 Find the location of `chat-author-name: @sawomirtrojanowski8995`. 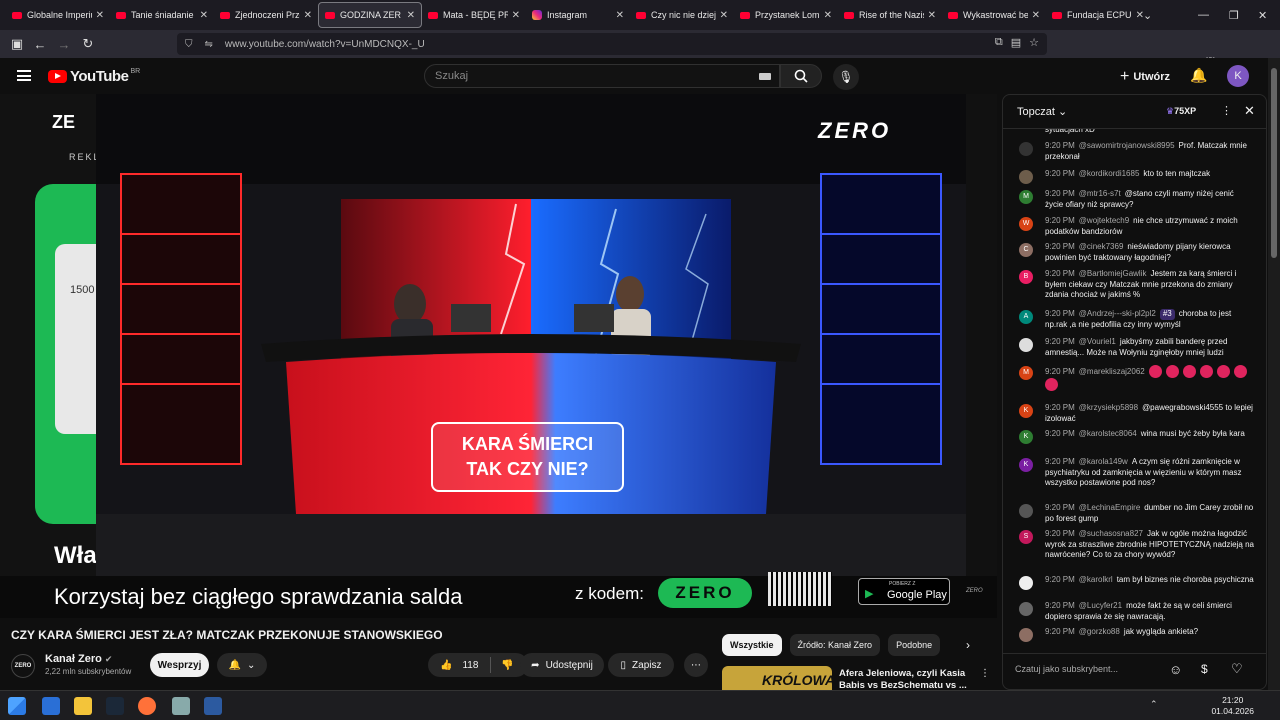

chat-author-name: @sawomirtrojanowski8995 is located at coordinates (1127, 145).